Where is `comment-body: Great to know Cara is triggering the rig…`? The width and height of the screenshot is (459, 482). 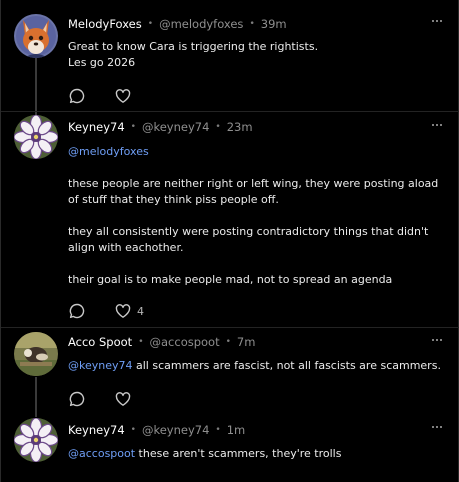 comment-body: Great to know Cara is triggering the rig… is located at coordinates (257, 55).